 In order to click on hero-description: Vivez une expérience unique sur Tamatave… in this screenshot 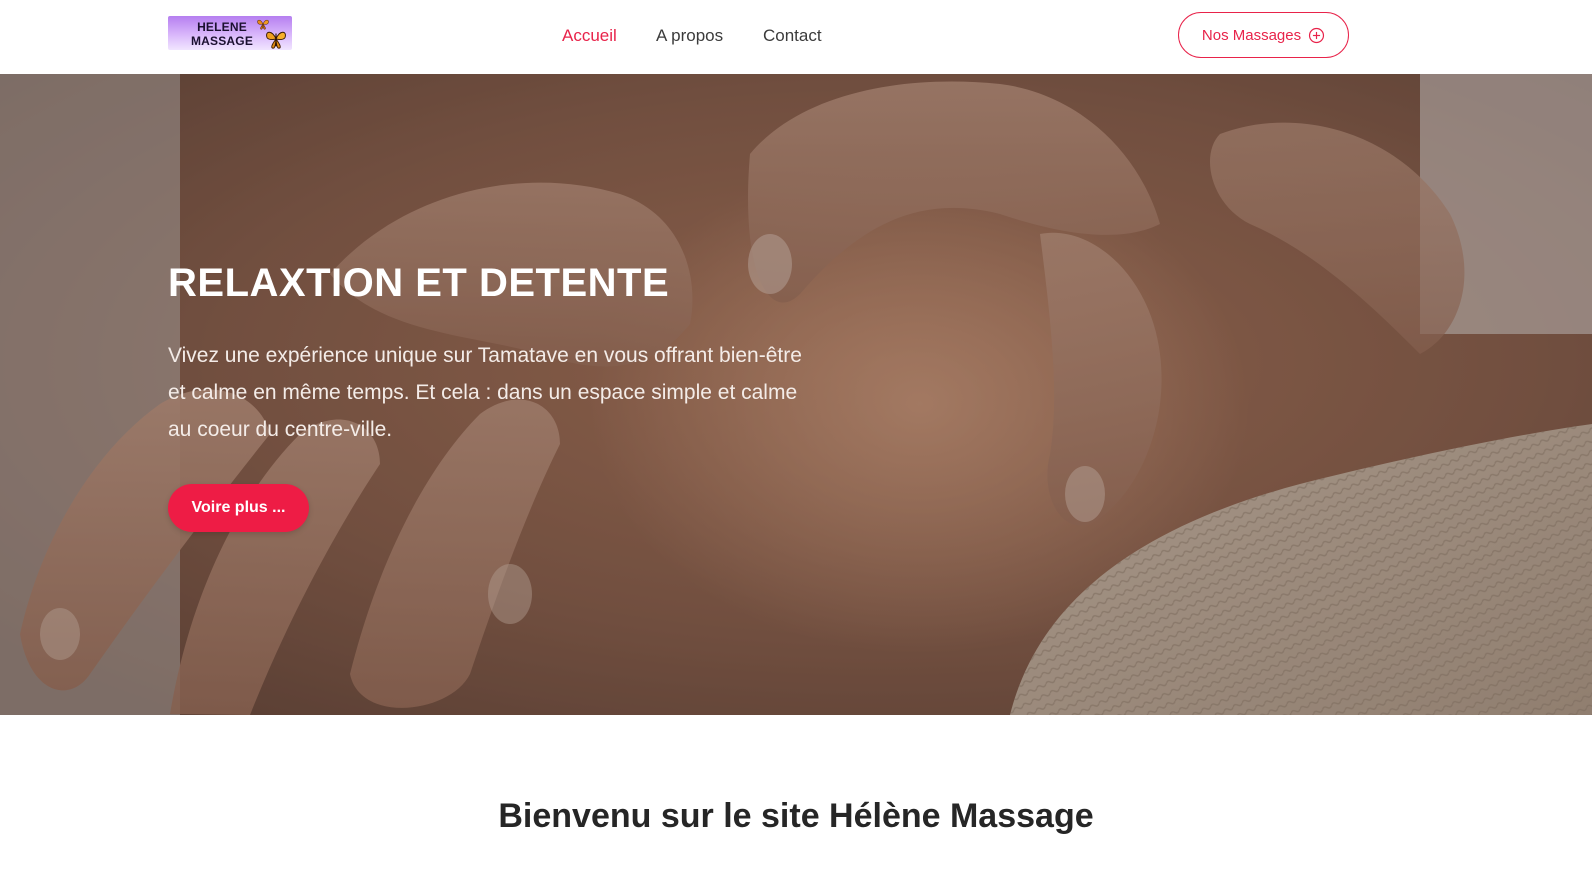, I will do `click(485, 392)`.